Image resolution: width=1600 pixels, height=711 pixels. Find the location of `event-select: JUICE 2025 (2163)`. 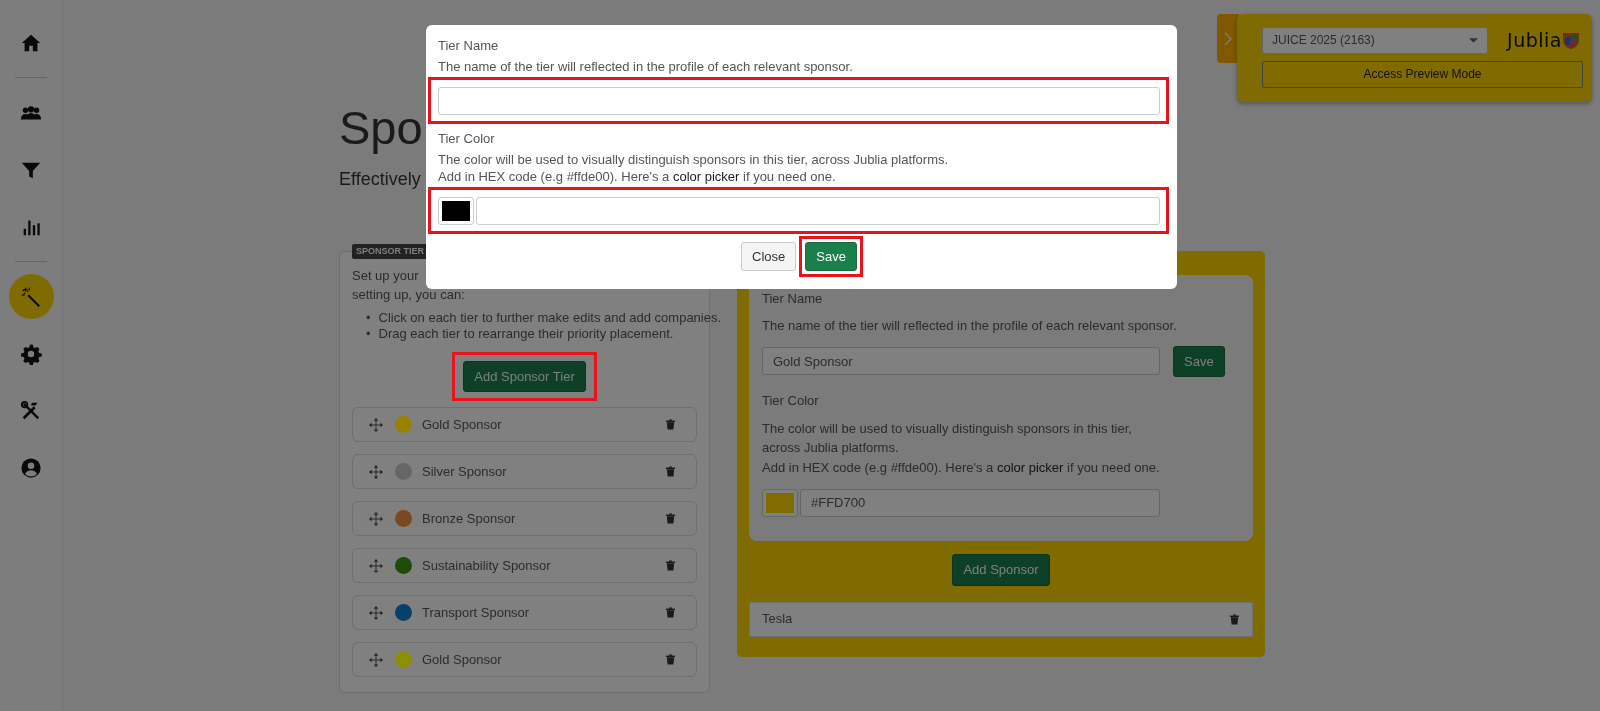

event-select: JUICE 2025 (2163) is located at coordinates (1375, 40).